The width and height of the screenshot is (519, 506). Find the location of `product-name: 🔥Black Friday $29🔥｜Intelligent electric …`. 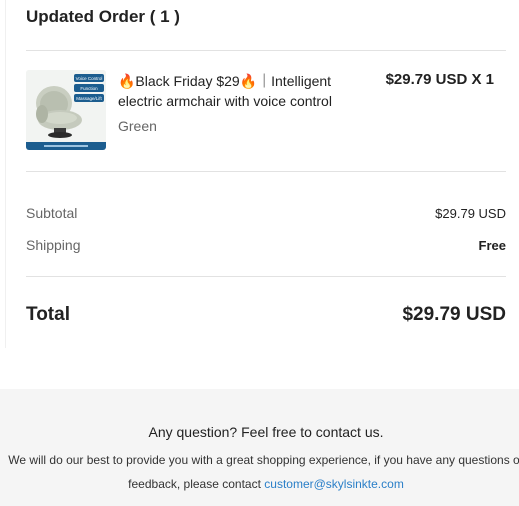

product-name: 🔥Black Friday $29🔥｜Intelligent electric … is located at coordinates (238, 91).